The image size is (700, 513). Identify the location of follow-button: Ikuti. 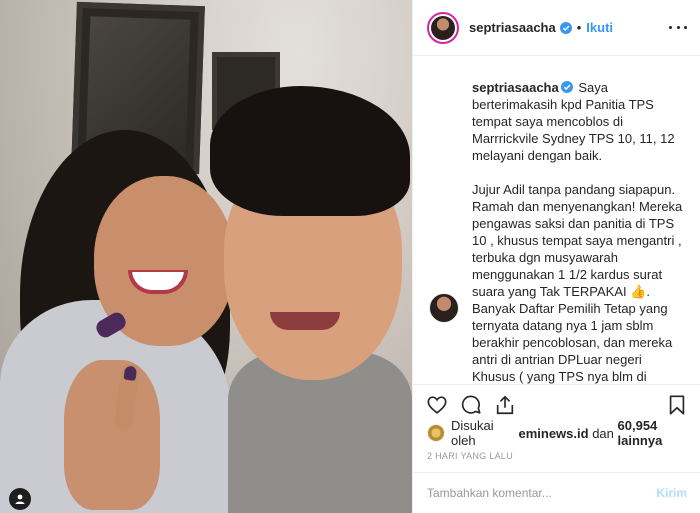
(599, 27).